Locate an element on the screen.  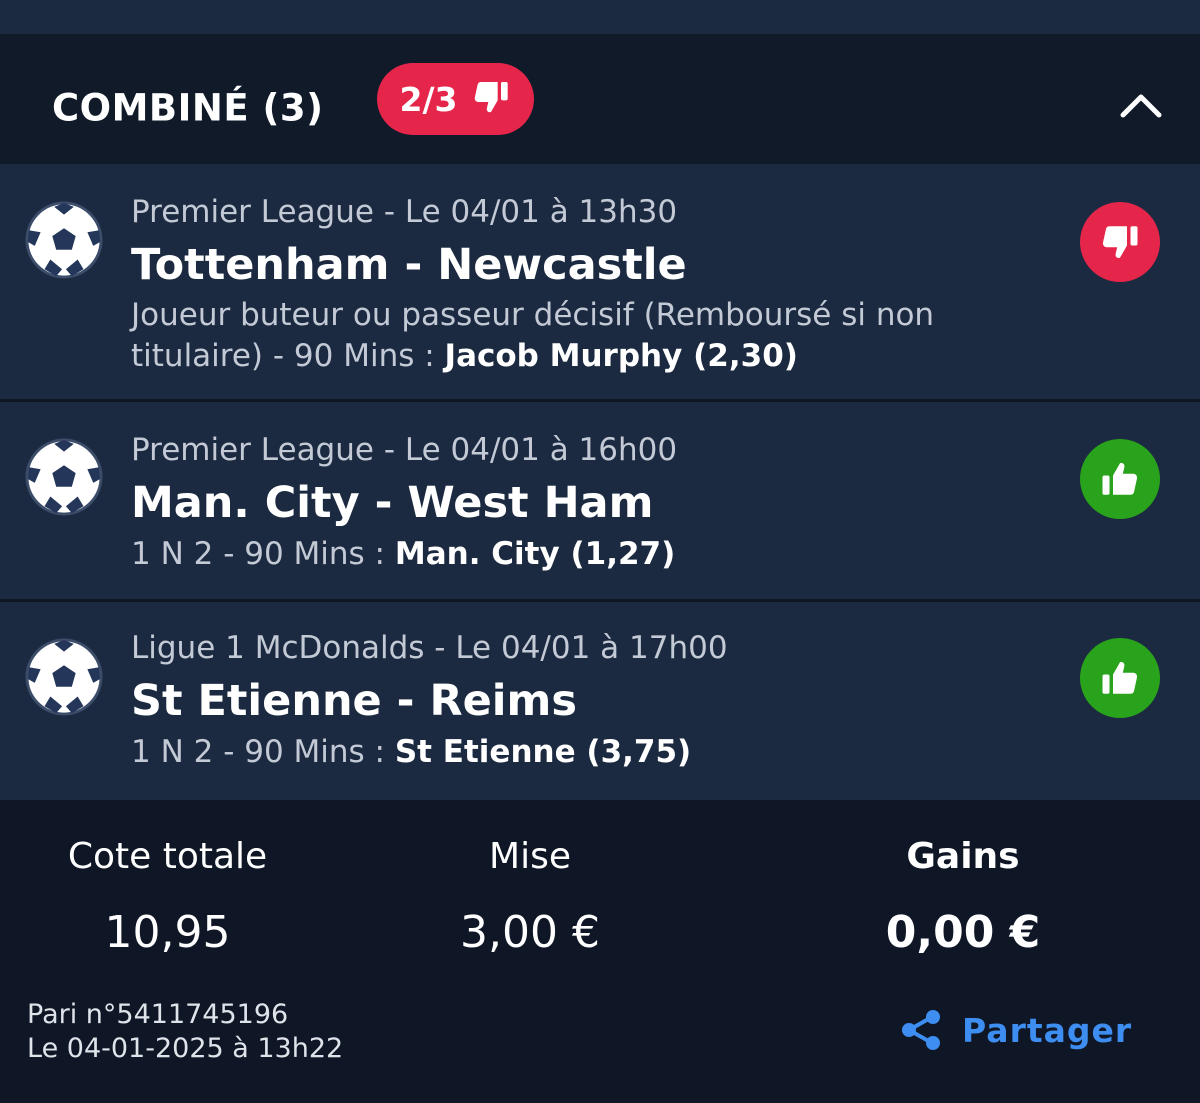
share-label: Partager is located at coordinates (1047, 1030).